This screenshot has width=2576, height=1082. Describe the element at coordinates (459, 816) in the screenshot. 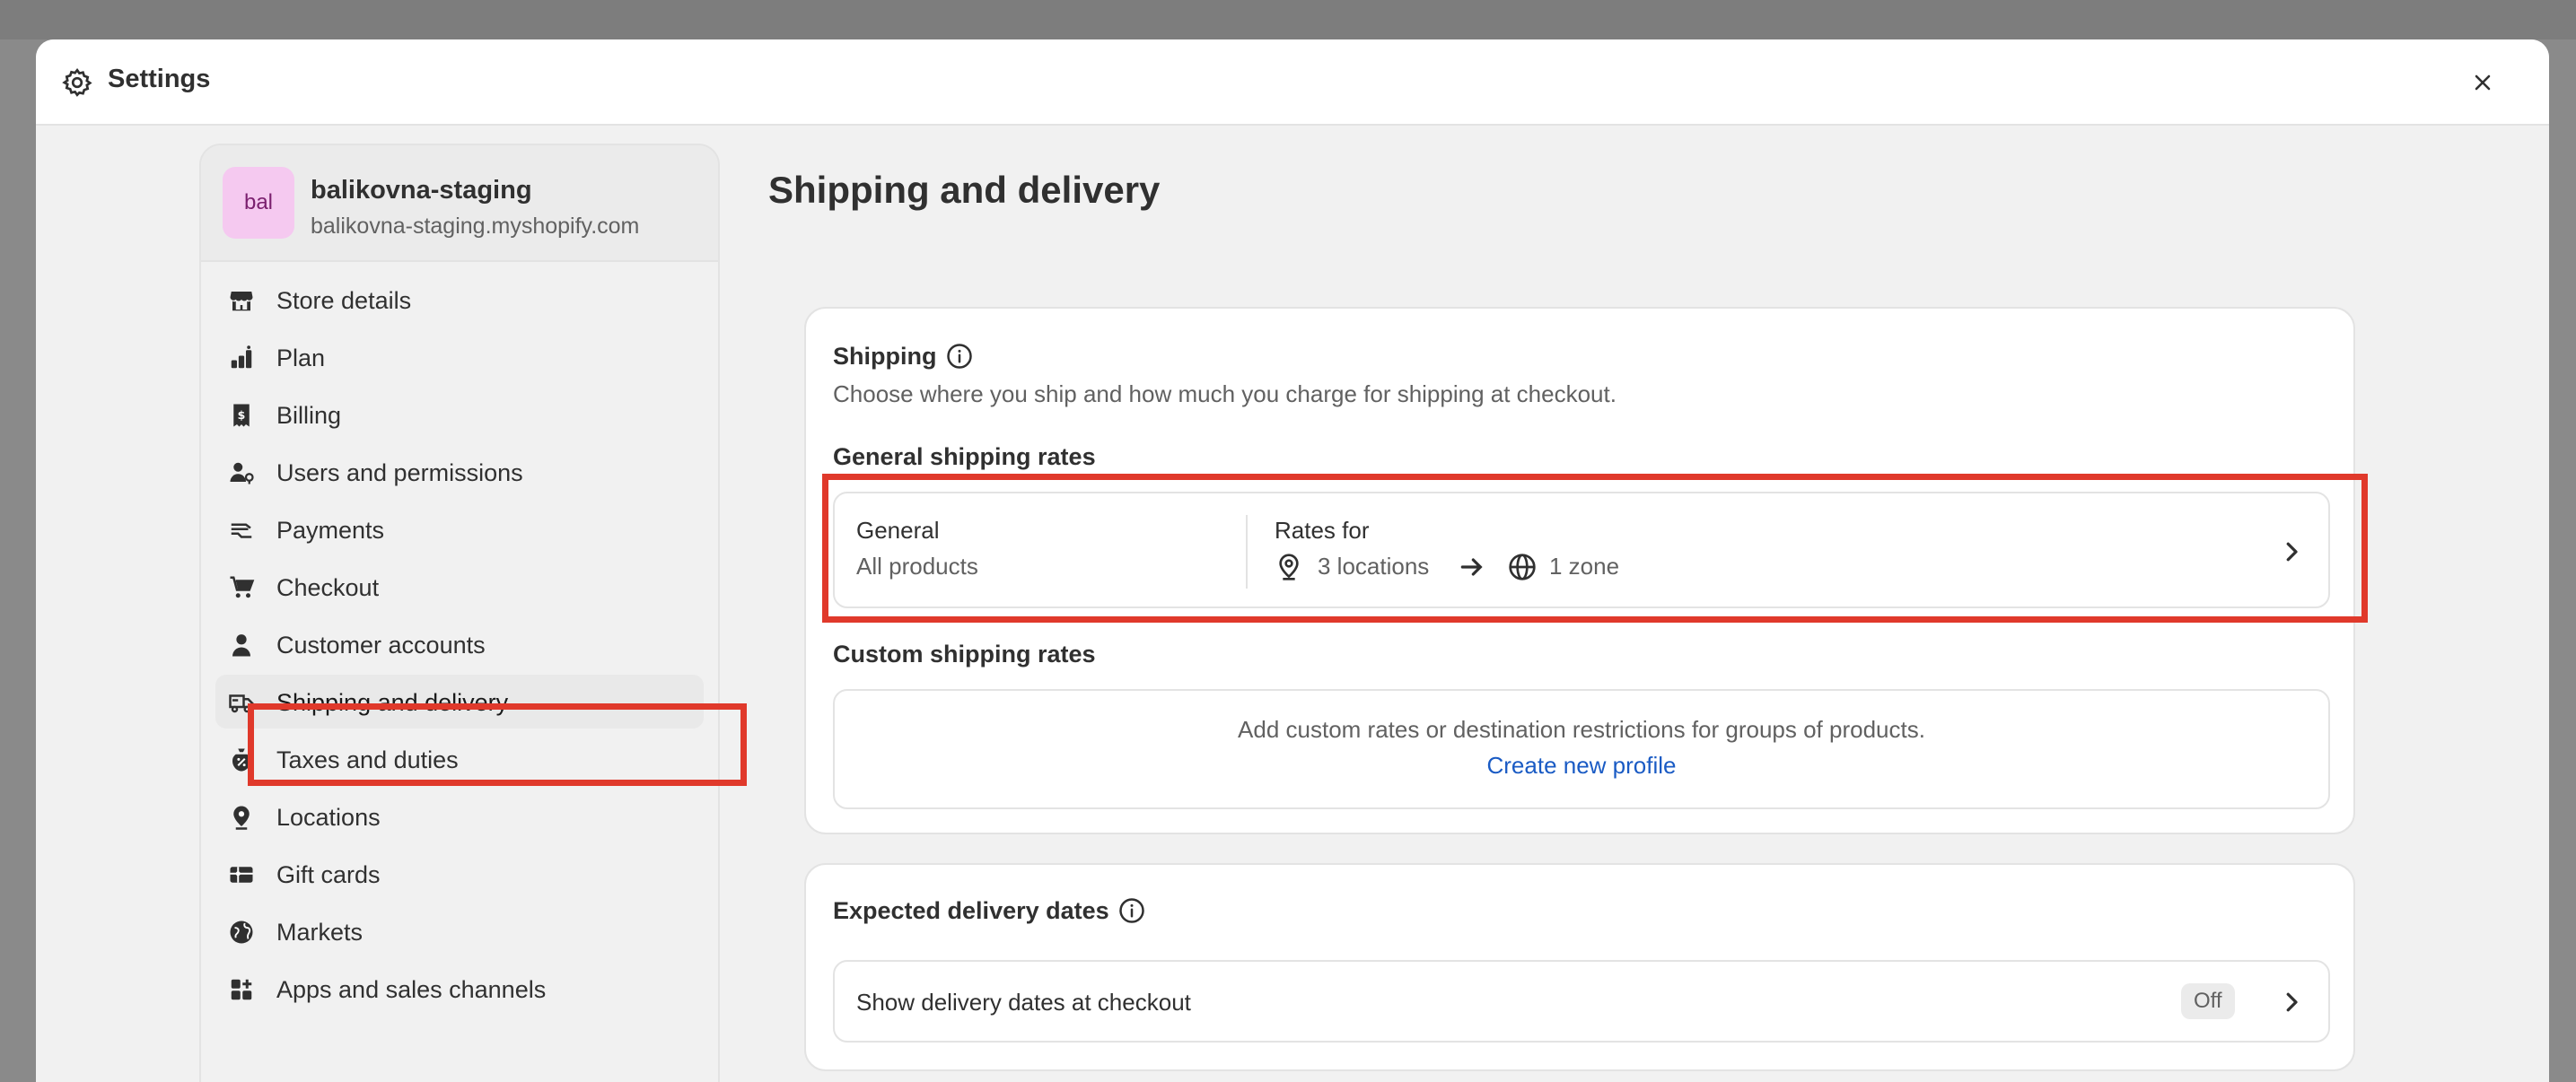

I see `sidebar-item-locations: Locations` at that location.